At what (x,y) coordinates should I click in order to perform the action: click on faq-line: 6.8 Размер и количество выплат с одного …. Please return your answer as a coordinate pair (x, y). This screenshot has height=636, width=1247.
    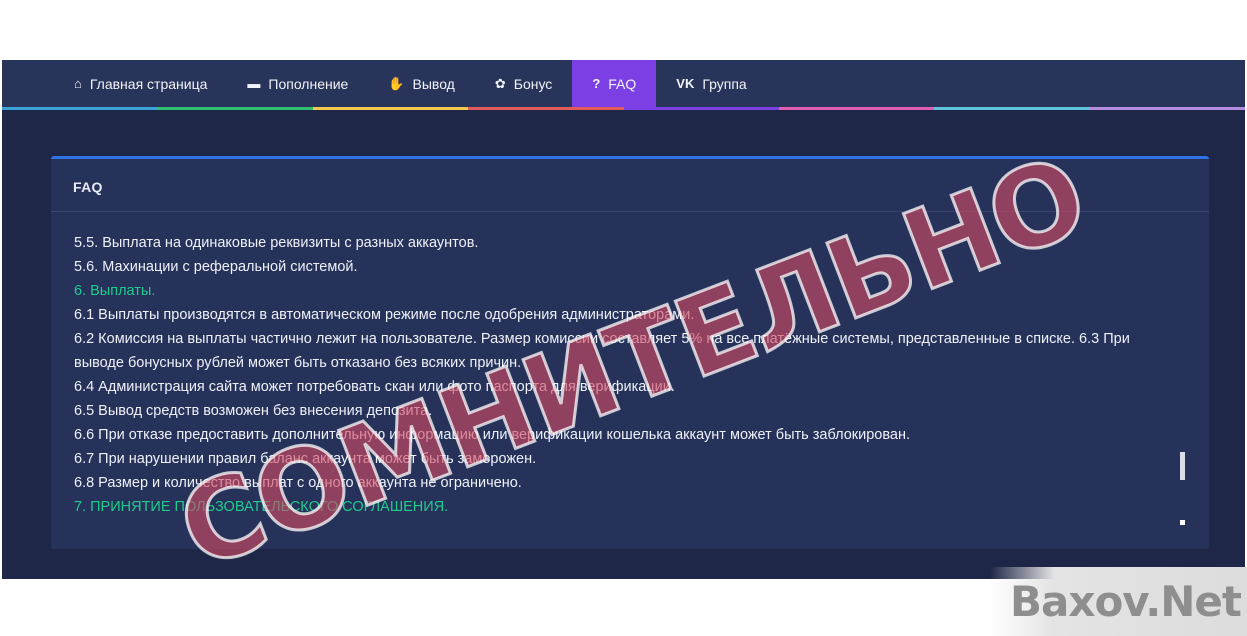
    Looking at the image, I should click on (298, 483).